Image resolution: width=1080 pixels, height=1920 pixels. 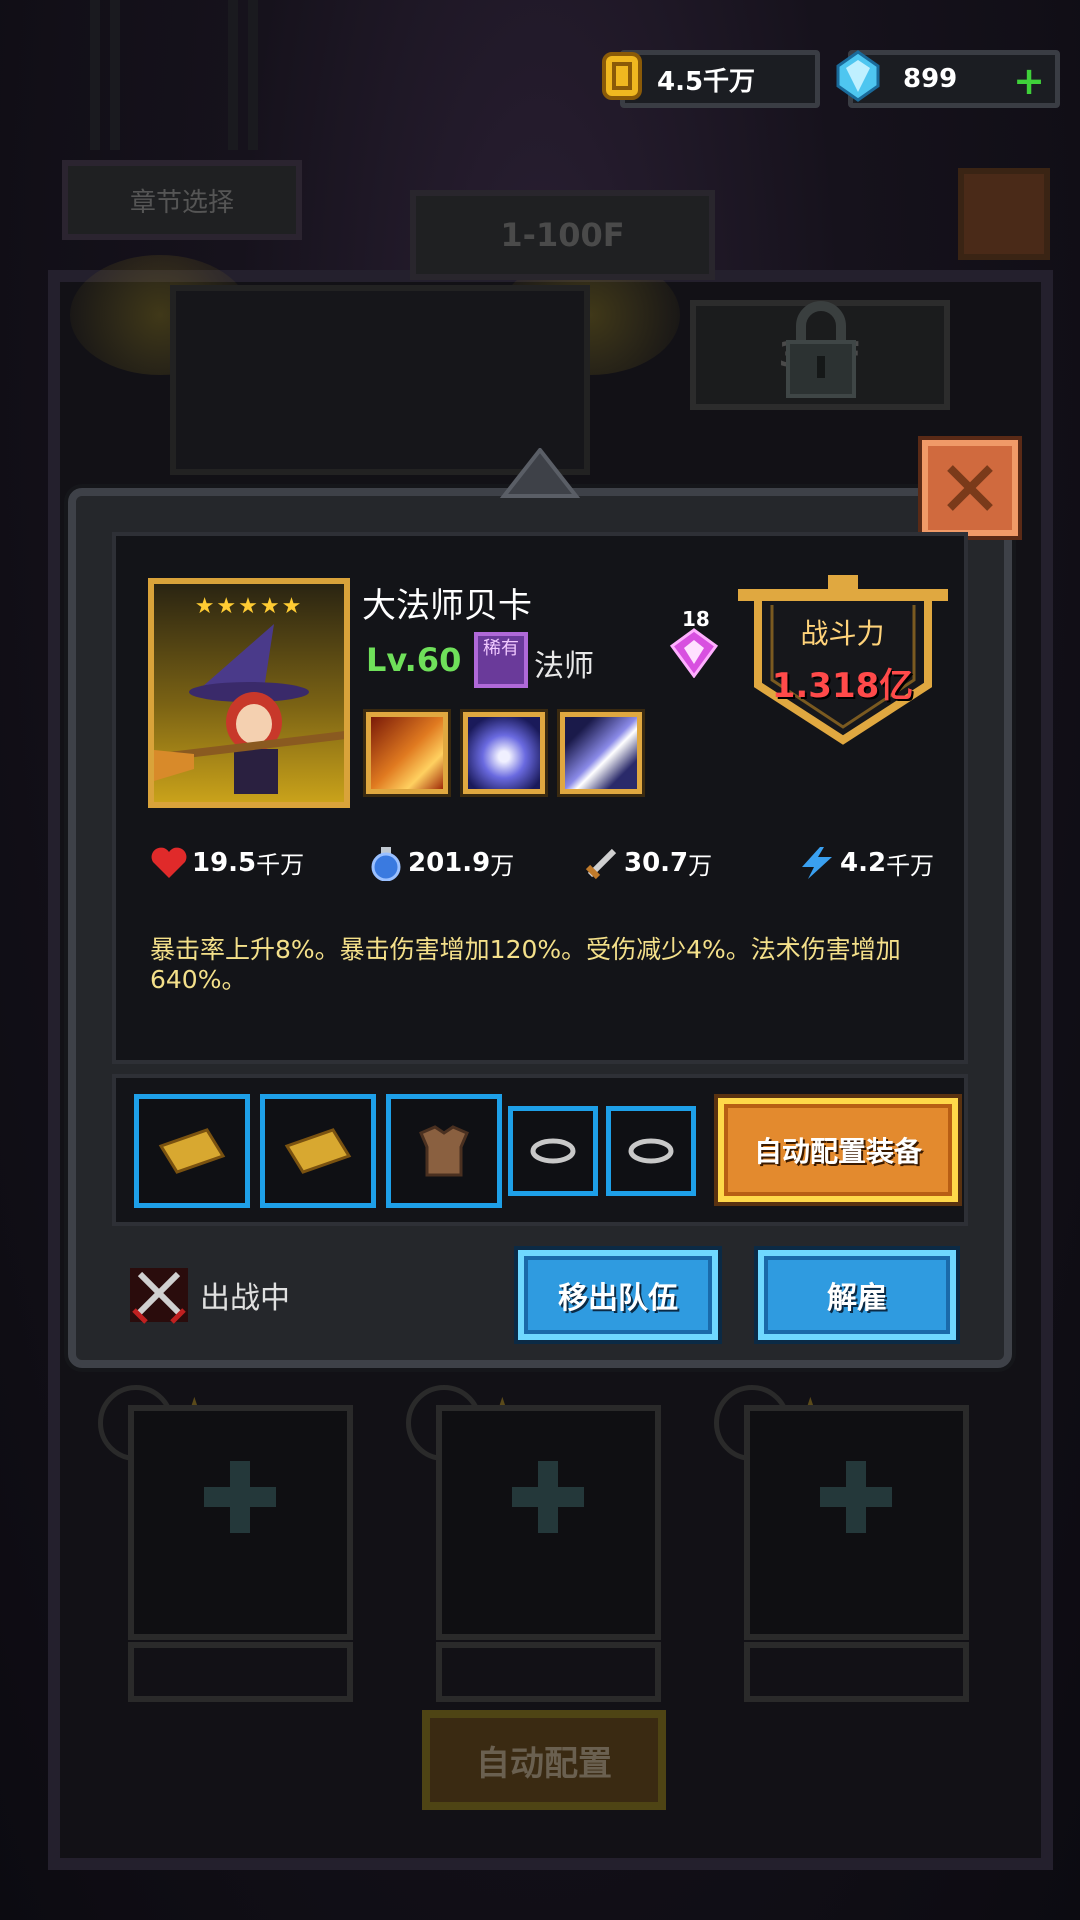 I want to click on awaken-gem-icon, so click(x=694, y=653).